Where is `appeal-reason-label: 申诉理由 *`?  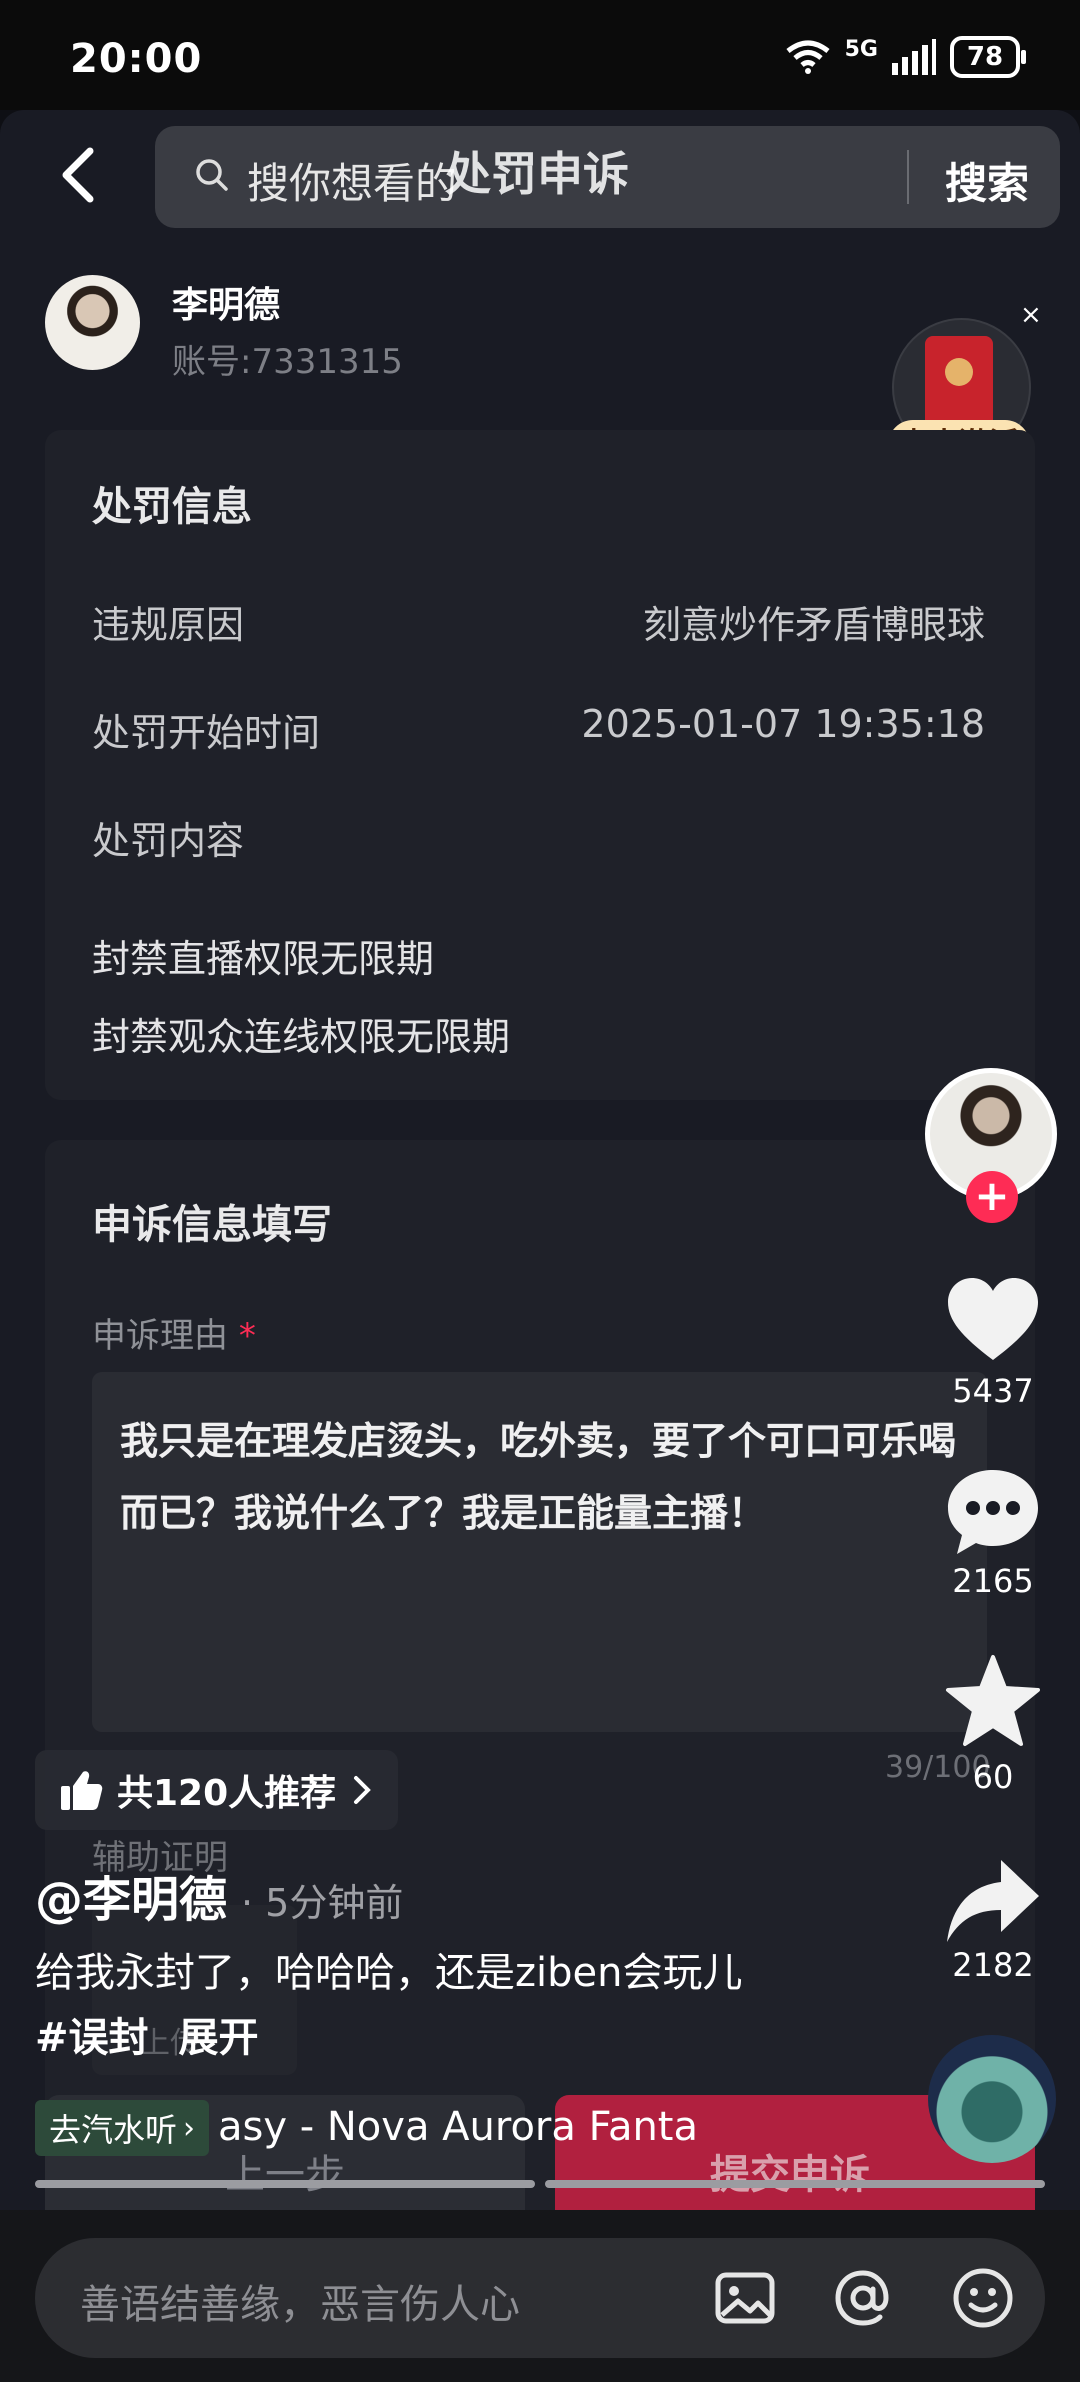
appeal-reason-label: 申诉理由 * is located at coordinates (174, 1332).